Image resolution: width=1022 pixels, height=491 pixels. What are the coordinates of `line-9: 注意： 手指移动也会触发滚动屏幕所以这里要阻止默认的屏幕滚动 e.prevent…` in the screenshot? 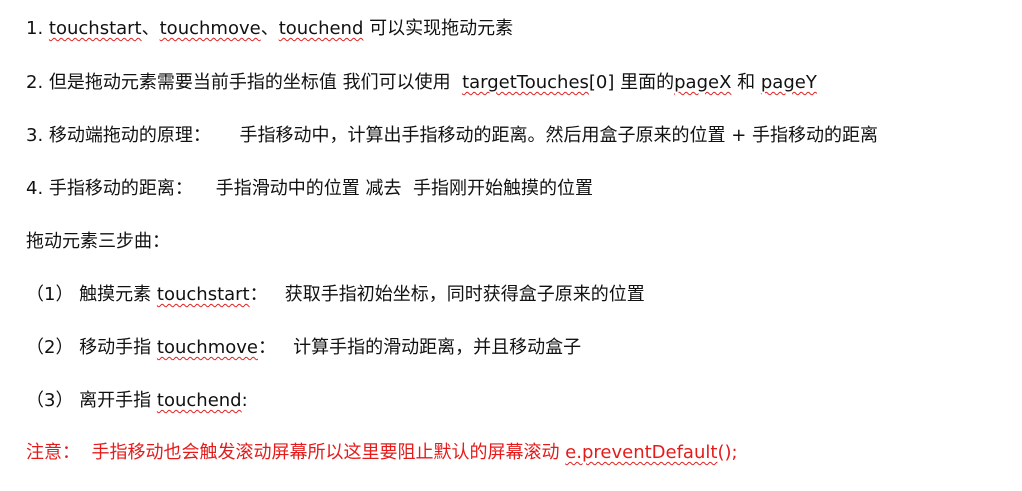 It's located at (382, 453).